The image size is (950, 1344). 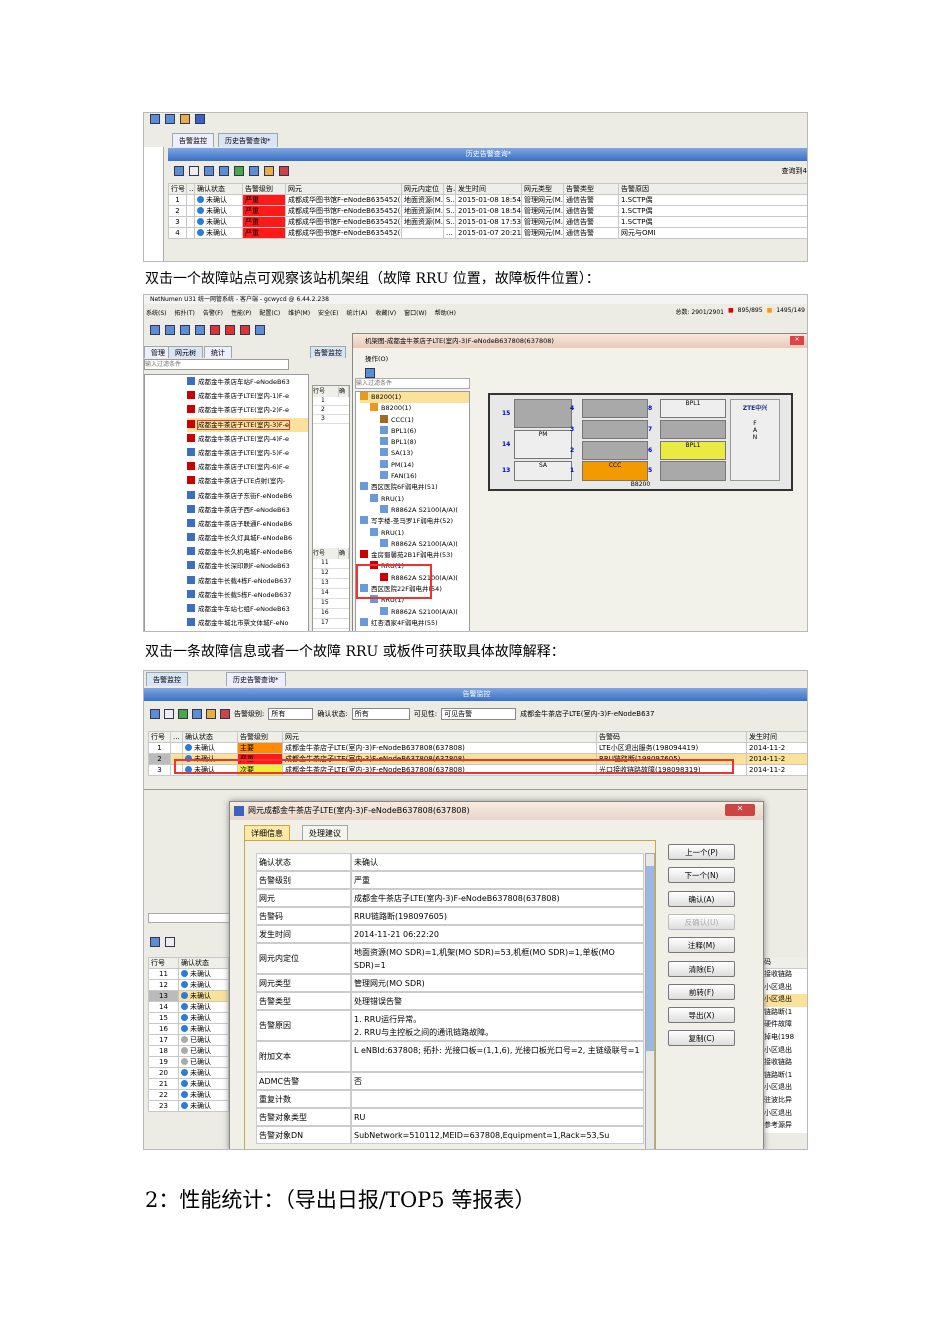 What do you see at coordinates (188, 1051) in the screenshot?
I see `table-row: 18 已确认` at bounding box center [188, 1051].